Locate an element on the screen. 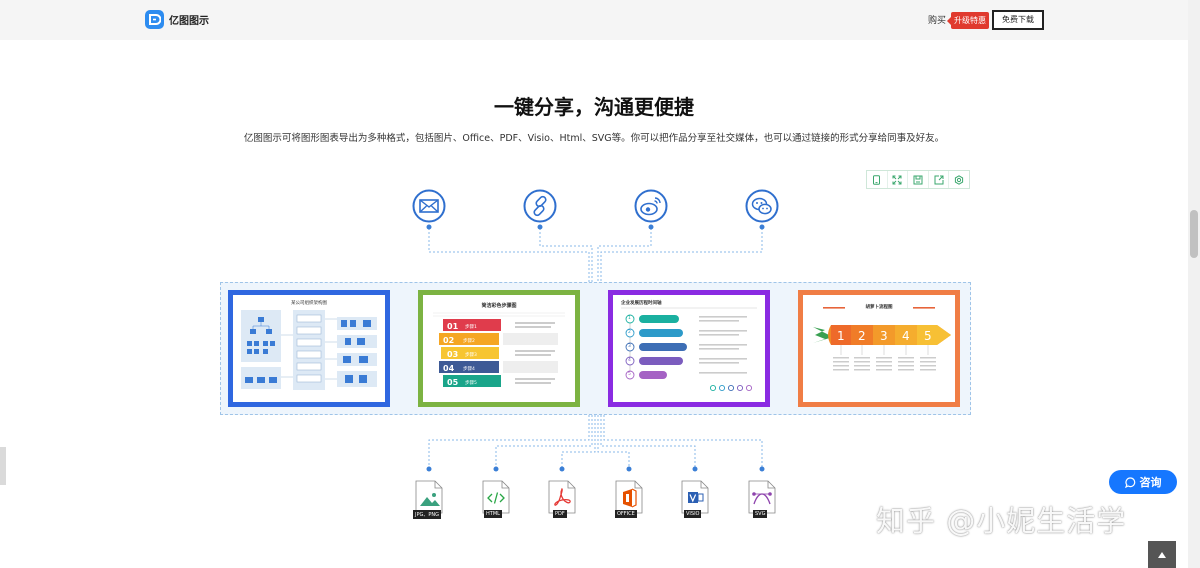 Image resolution: width=1200 pixels, height=568 pixels. timeline-item-number: 3 is located at coordinates (629, 346).